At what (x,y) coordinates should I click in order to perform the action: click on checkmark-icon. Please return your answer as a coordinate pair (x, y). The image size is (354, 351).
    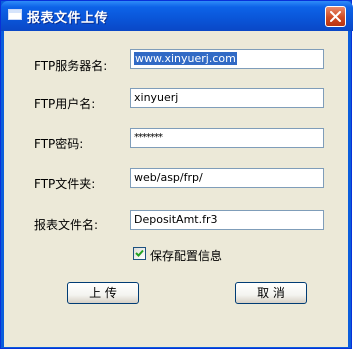
    Looking at the image, I should click on (139, 253).